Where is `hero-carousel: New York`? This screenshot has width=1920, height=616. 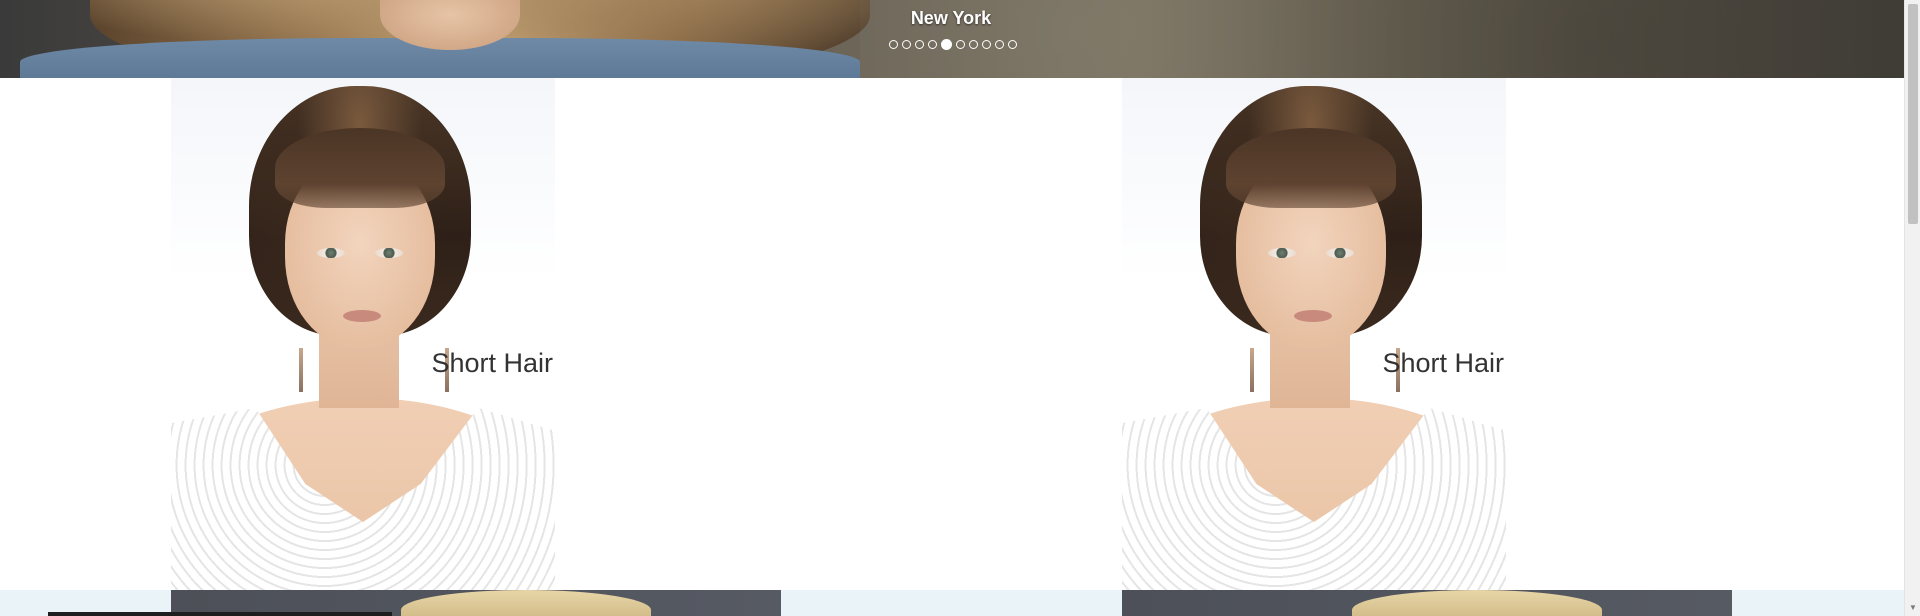
hero-carousel: New York is located at coordinates (952, 39).